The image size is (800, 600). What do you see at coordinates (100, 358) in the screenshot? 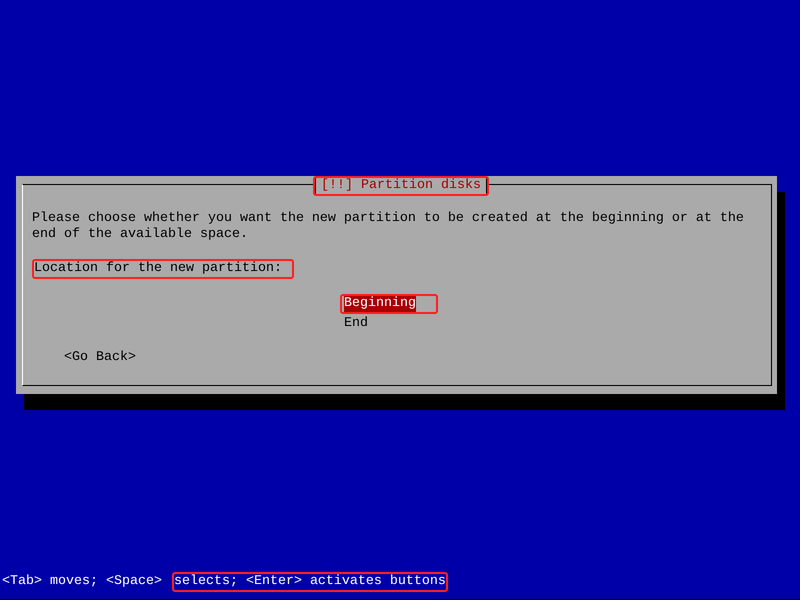
I see `go-back-button: <Go Back>` at bounding box center [100, 358].